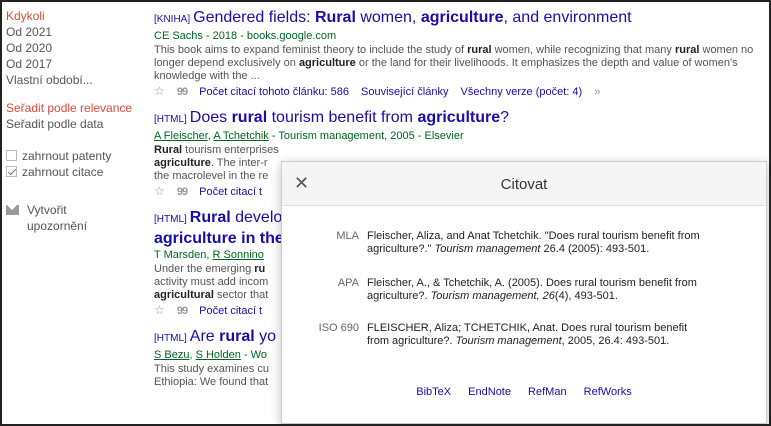 Image resolution: width=771 pixels, height=426 pixels. I want to click on citation-style-label: MLA, so click(347, 236).